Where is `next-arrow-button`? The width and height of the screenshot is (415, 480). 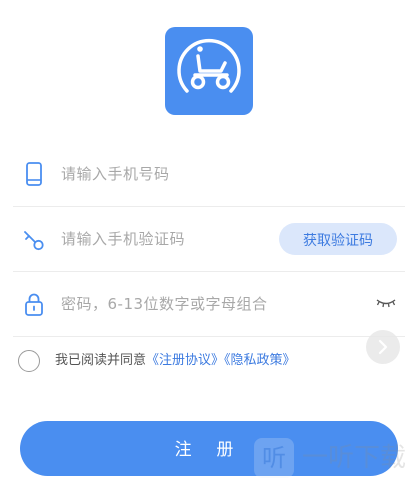 next-arrow-button is located at coordinates (383, 347).